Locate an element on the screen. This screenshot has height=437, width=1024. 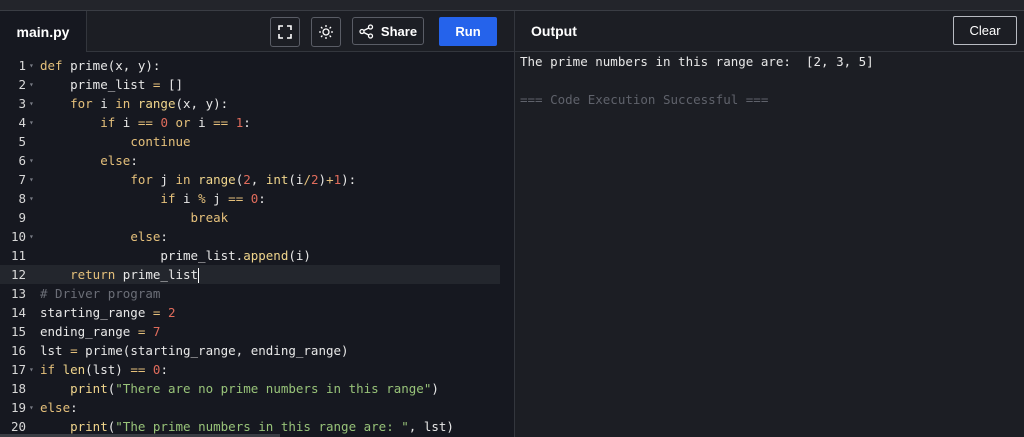
code-text: if len(lst) == 0: is located at coordinates (104, 369).